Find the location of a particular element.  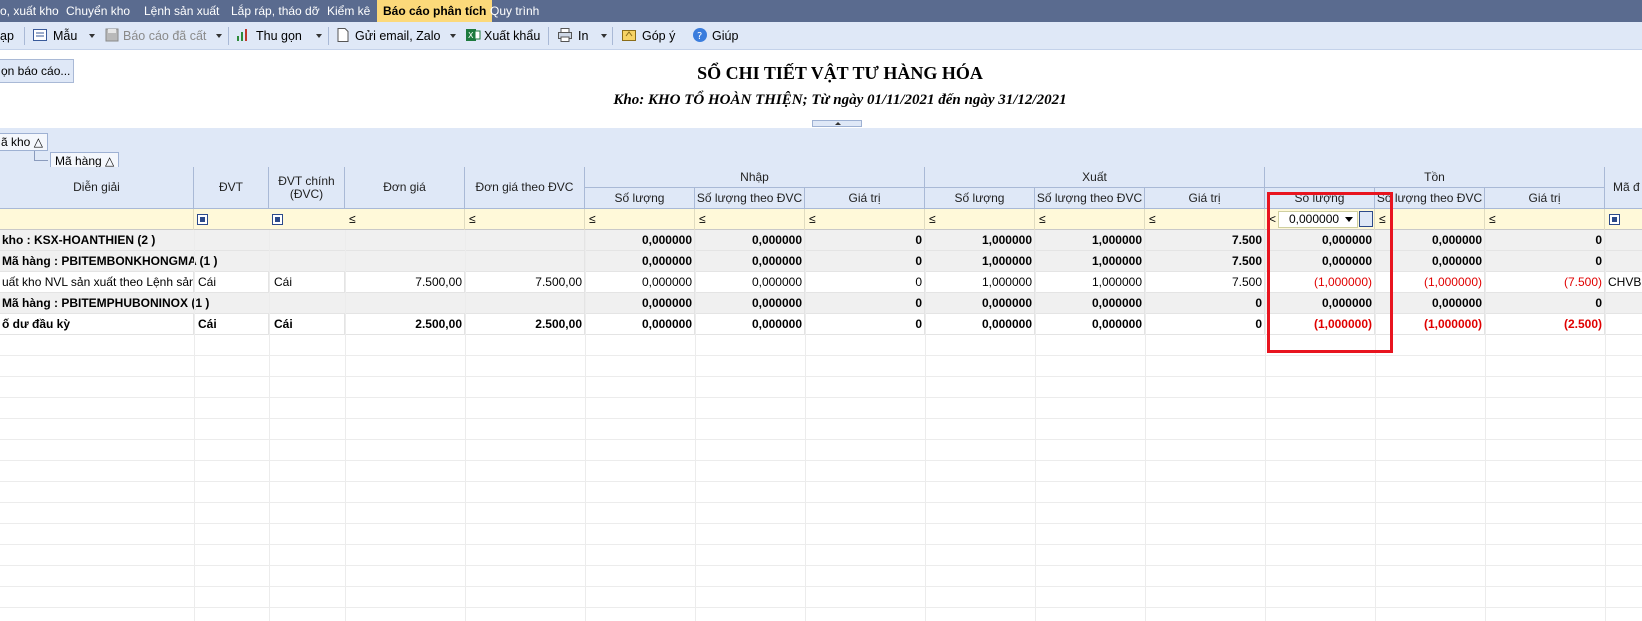

highlight-annotation is located at coordinates (1330, 272).